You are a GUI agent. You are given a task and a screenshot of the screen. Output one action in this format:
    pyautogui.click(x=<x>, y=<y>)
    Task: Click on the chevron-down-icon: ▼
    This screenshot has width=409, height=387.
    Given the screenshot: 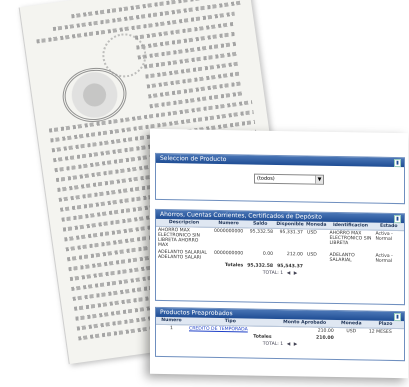 What is the action you would take?
    pyautogui.click(x=319, y=179)
    